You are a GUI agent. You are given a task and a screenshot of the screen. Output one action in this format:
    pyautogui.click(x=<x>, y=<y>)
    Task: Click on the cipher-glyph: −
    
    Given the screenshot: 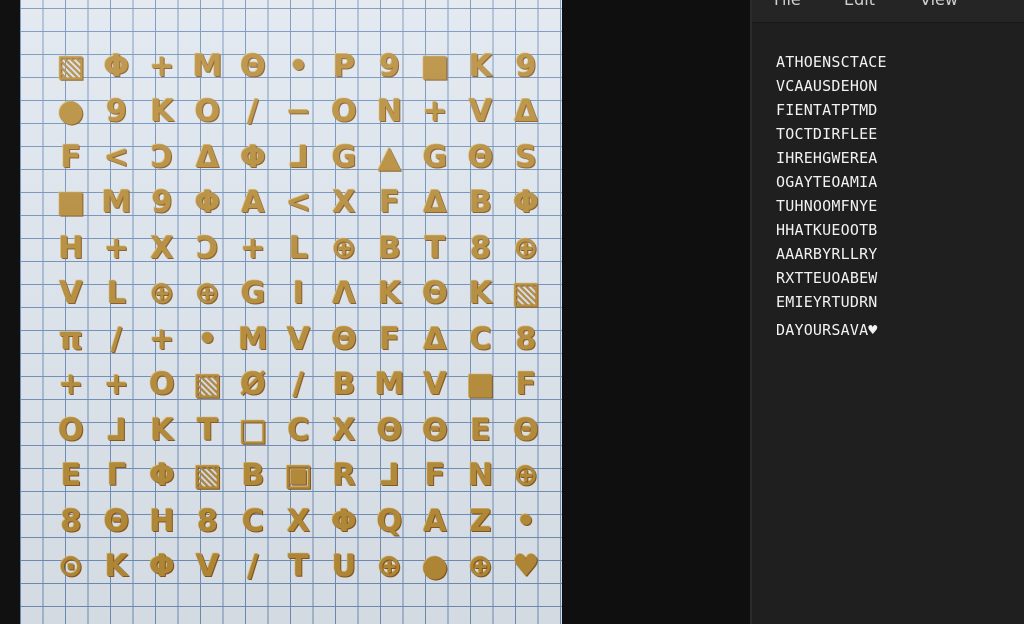 What is the action you would take?
    pyautogui.click(x=298, y=111)
    